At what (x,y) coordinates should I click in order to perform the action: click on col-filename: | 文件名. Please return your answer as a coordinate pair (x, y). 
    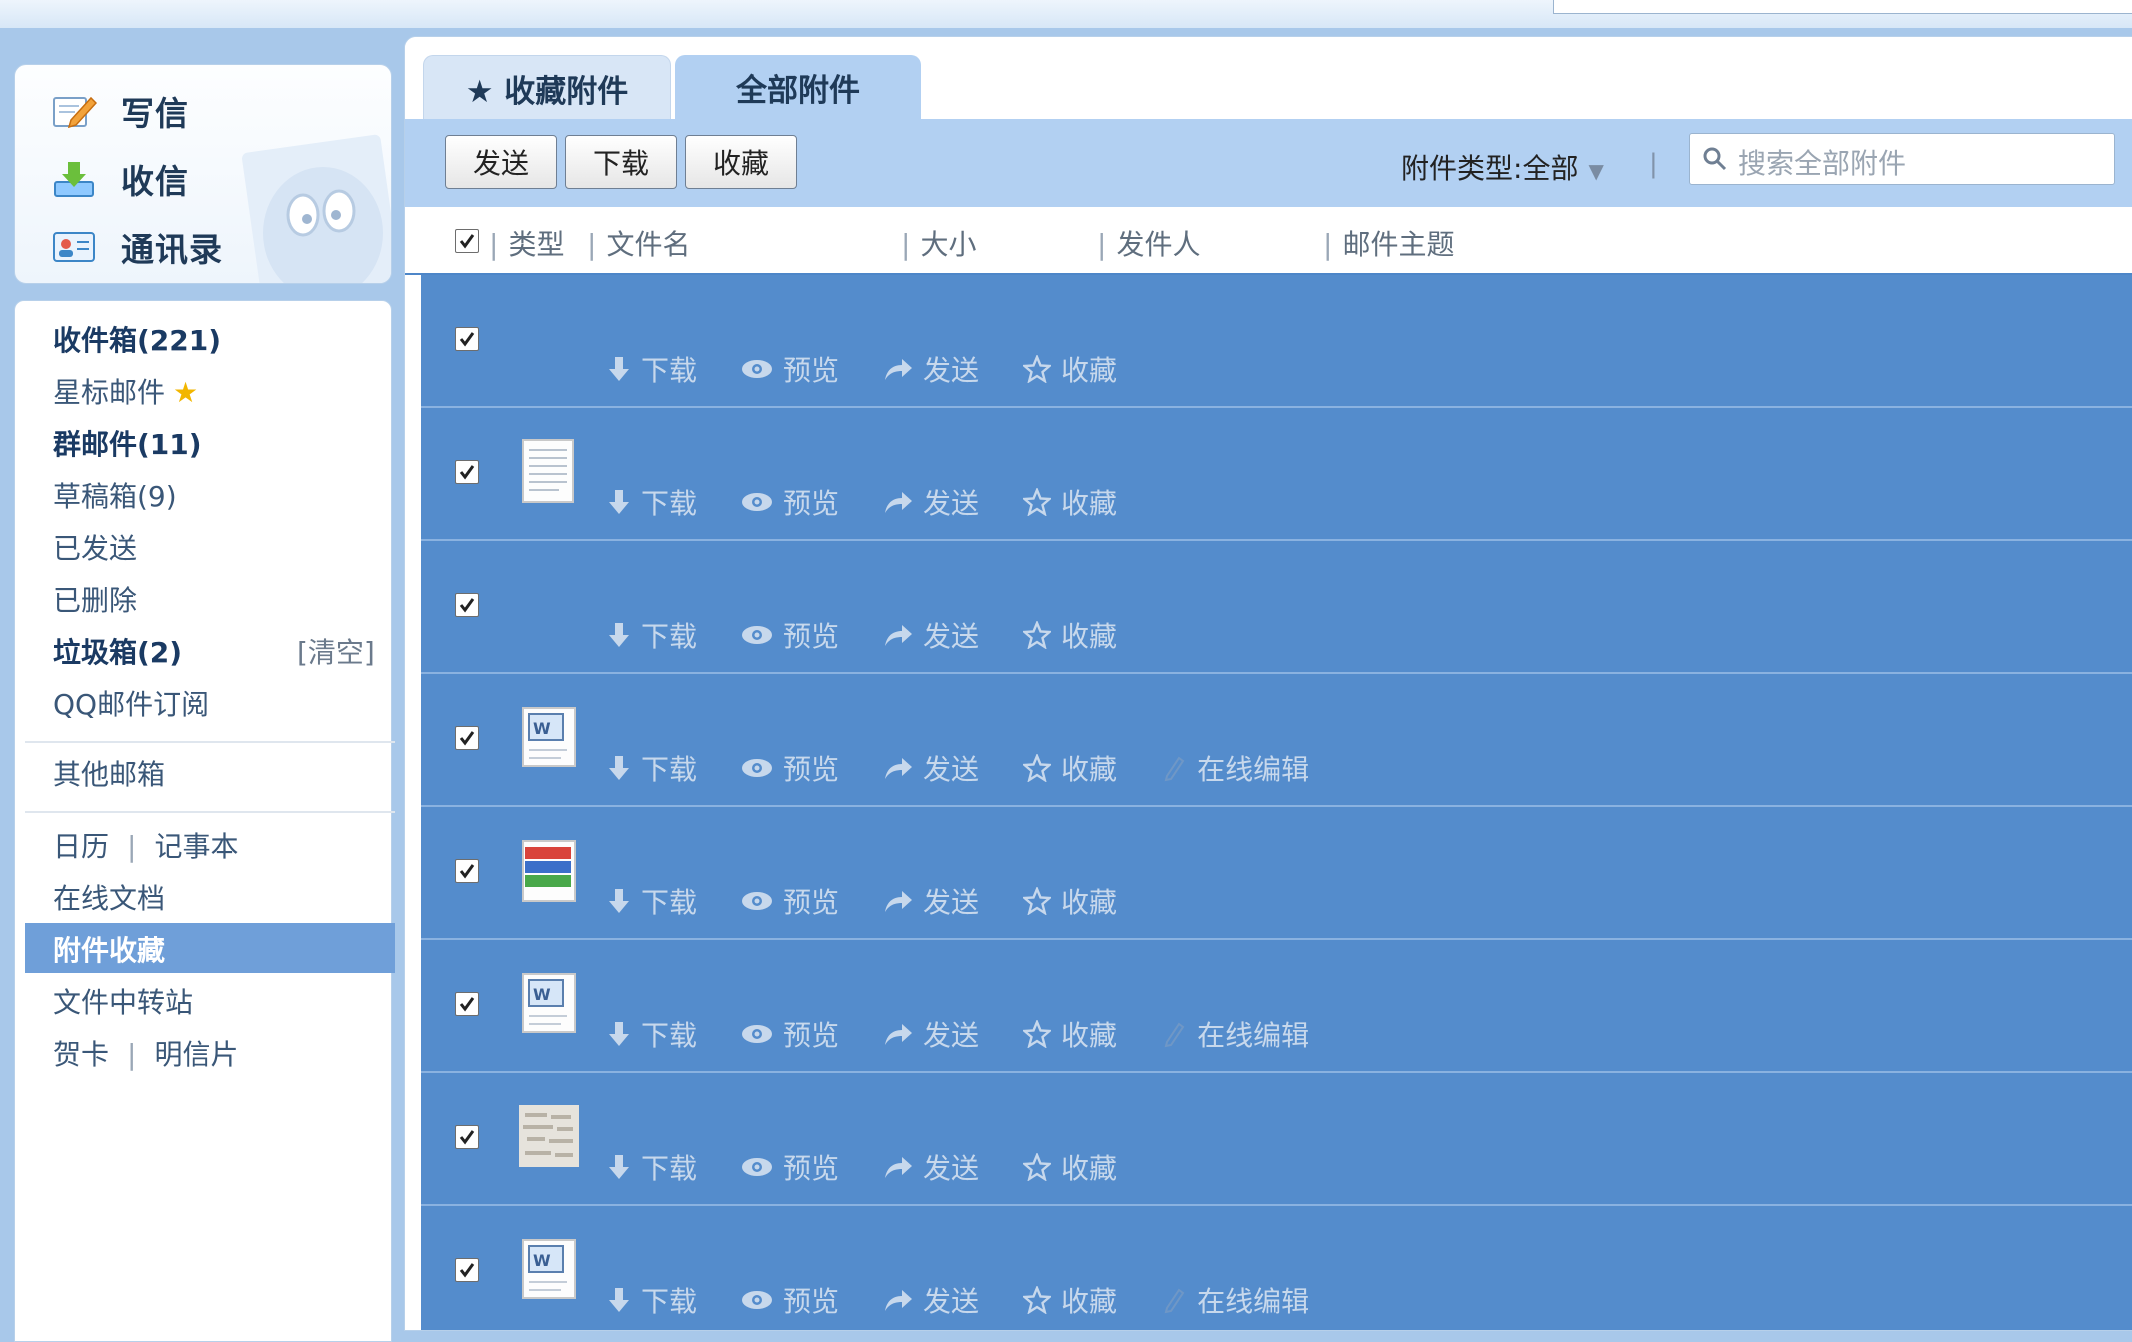
    Looking at the image, I should click on (638, 243).